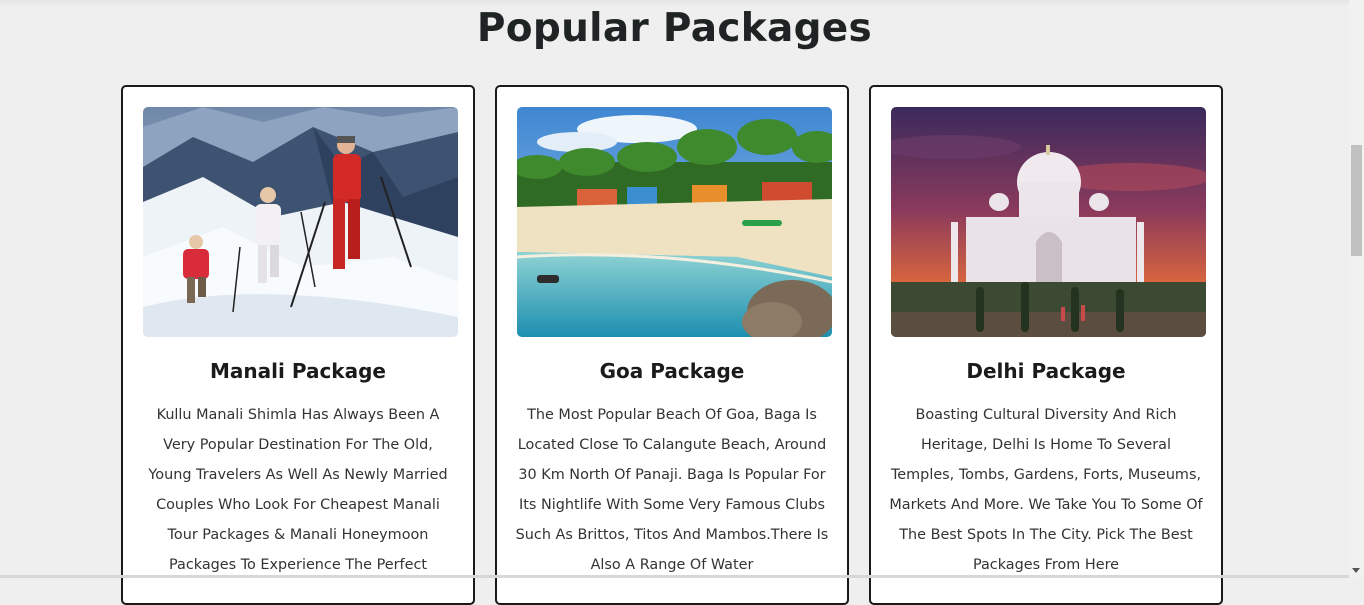 The height and width of the screenshot is (605, 1364). I want to click on scroll-thumb, so click(1356, 200).